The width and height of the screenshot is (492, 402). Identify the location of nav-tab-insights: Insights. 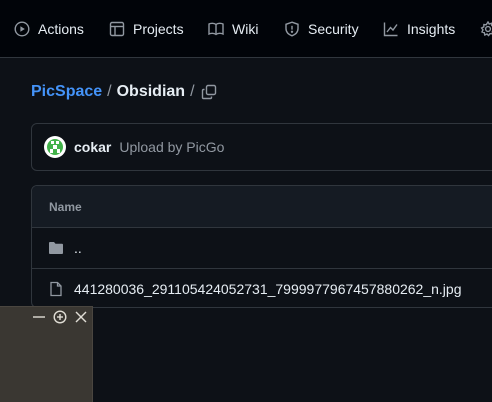
(419, 28).